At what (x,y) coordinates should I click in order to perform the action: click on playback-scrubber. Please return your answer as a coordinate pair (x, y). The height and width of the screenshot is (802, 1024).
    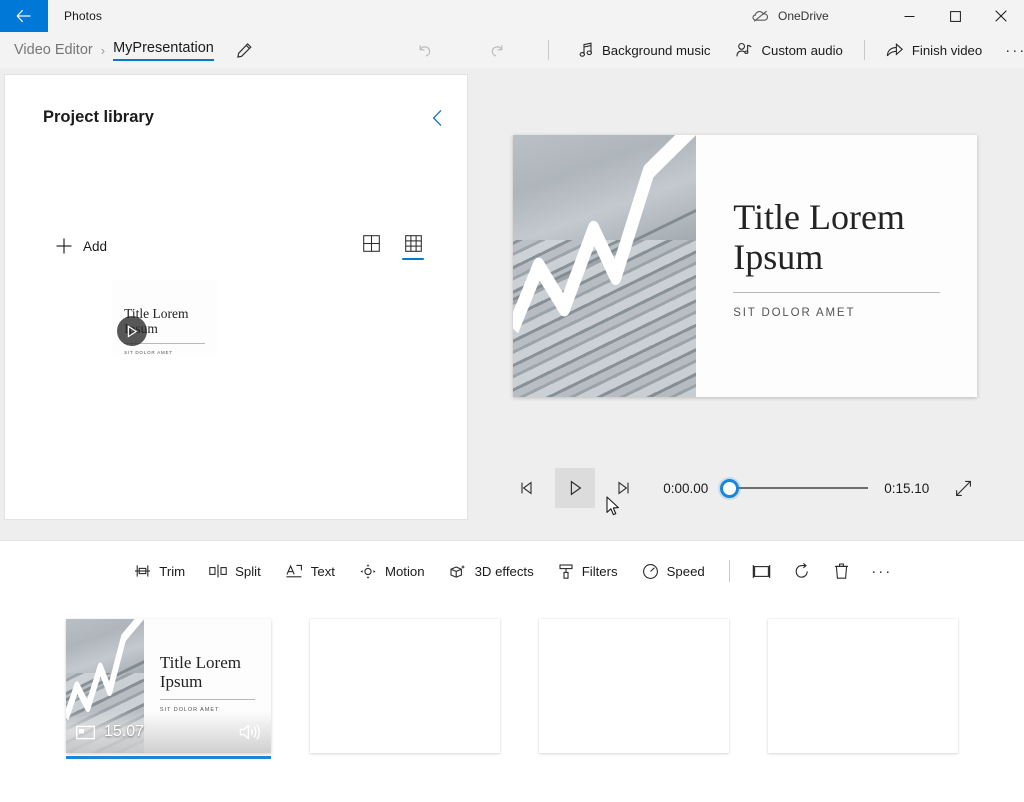
    Looking at the image, I should click on (794, 488).